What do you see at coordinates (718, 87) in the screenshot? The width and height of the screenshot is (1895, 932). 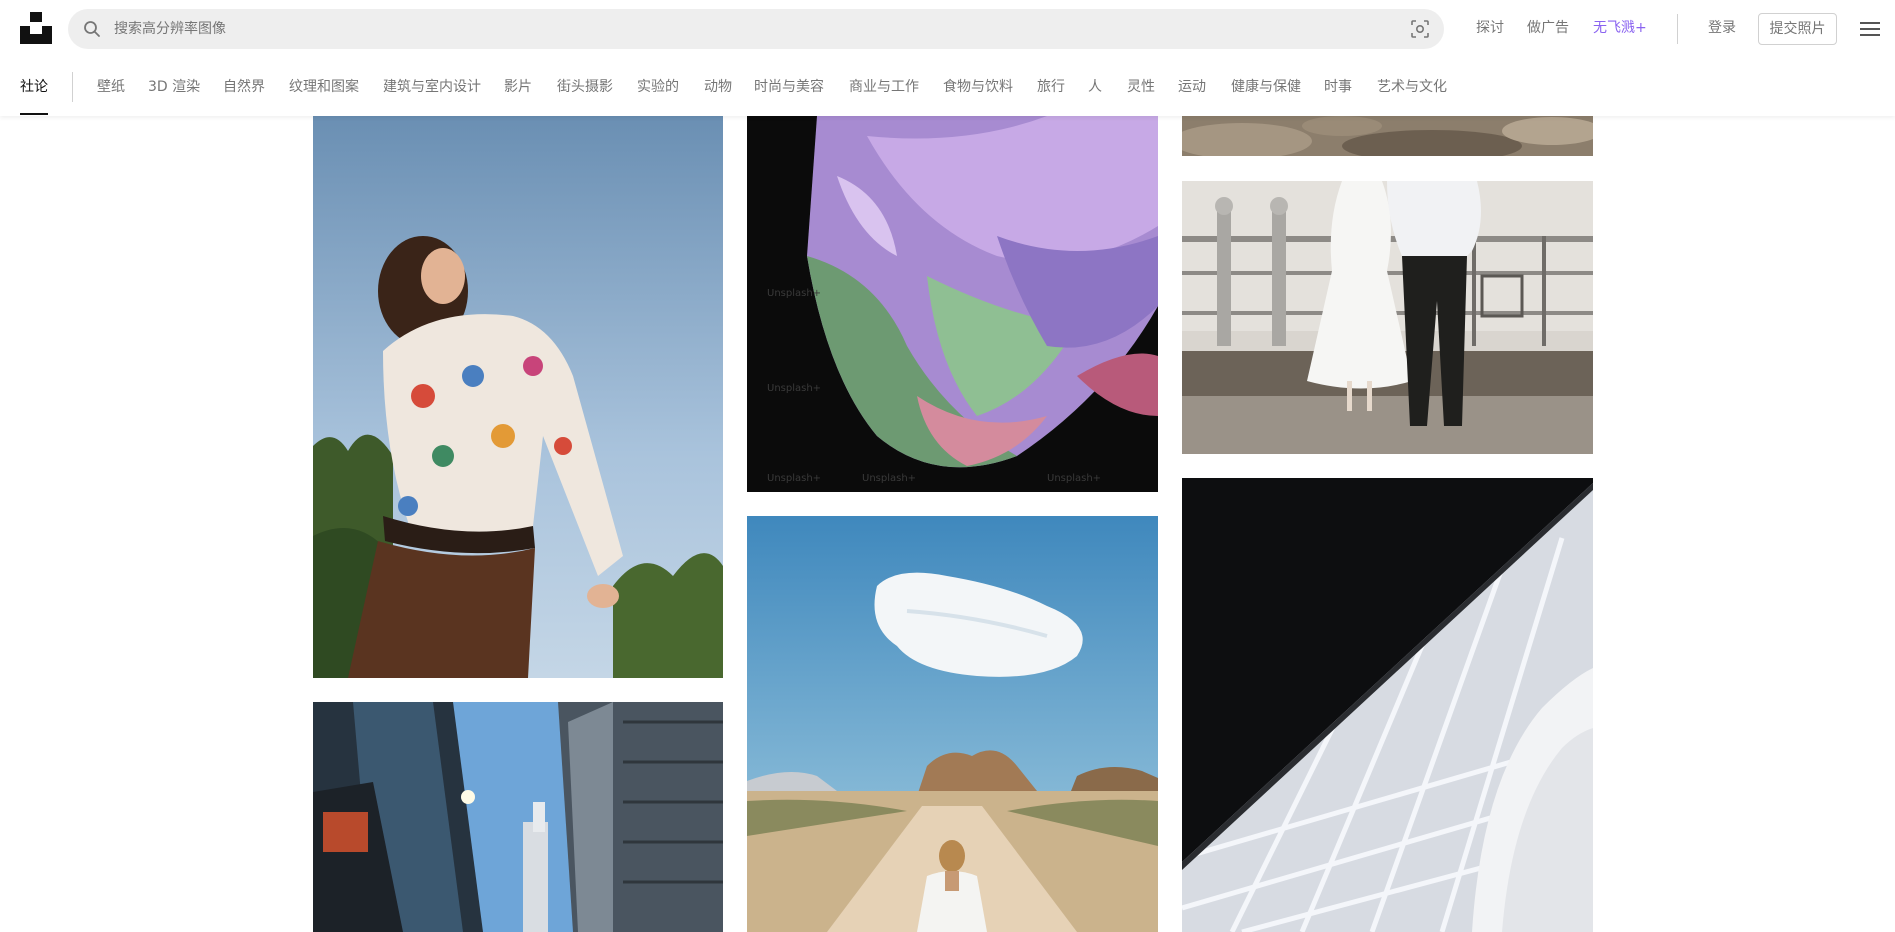 I see `category-tab-animals: 动物` at bounding box center [718, 87].